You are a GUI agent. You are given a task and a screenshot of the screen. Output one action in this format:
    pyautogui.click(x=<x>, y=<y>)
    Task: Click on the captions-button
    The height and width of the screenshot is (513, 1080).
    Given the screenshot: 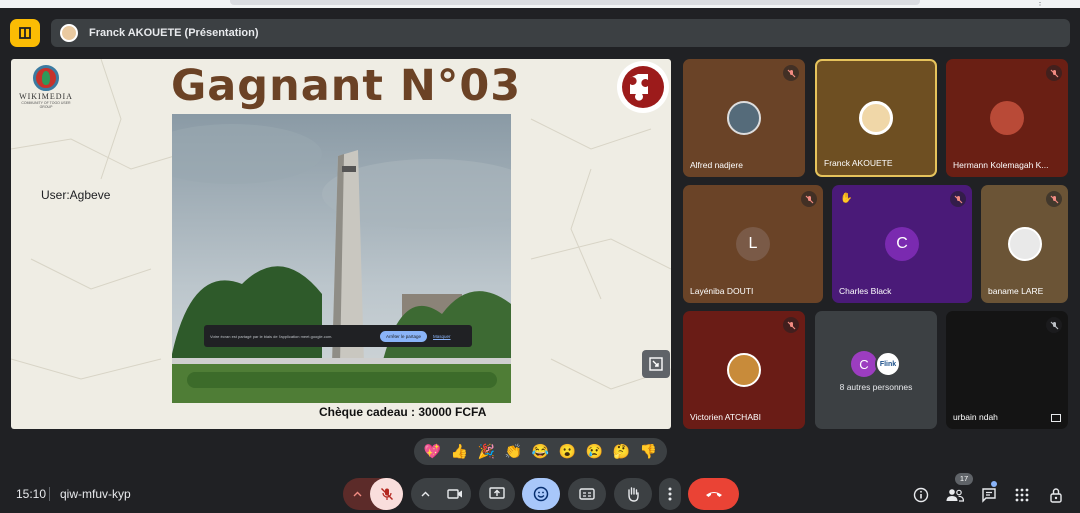 What is the action you would take?
    pyautogui.click(x=587, y=494)
    